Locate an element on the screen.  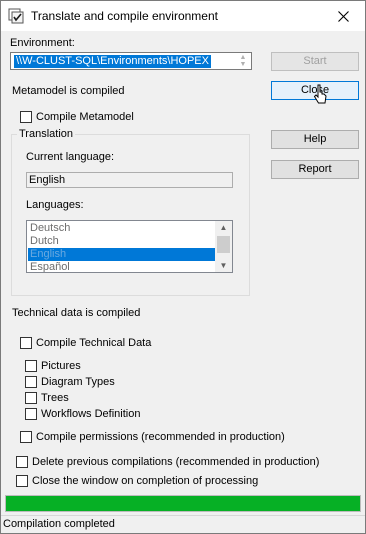
trees-label: Trees is located at coordinates (55, 398).